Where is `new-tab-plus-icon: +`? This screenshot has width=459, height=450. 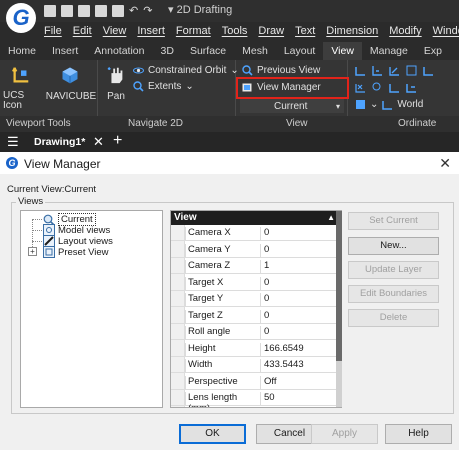 new-tab-plus-icon: + is located at coordinates (117, 141).